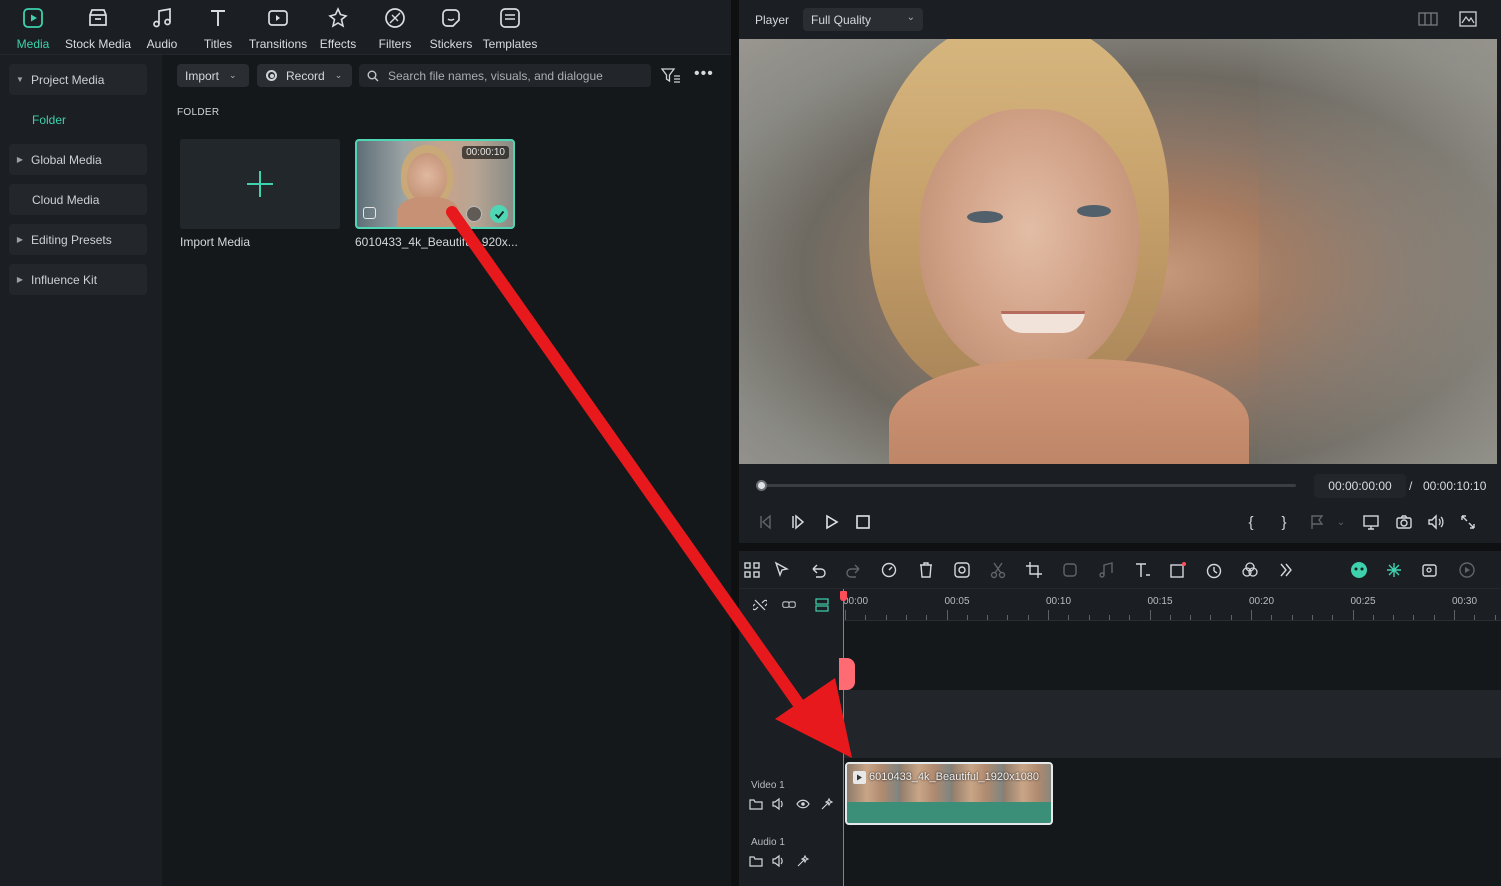 This screenshot has width=1501, height=886. Describe the element at coordinates (213, 75) in the screenshot. I see `import-button: Import ⌄` at that location.